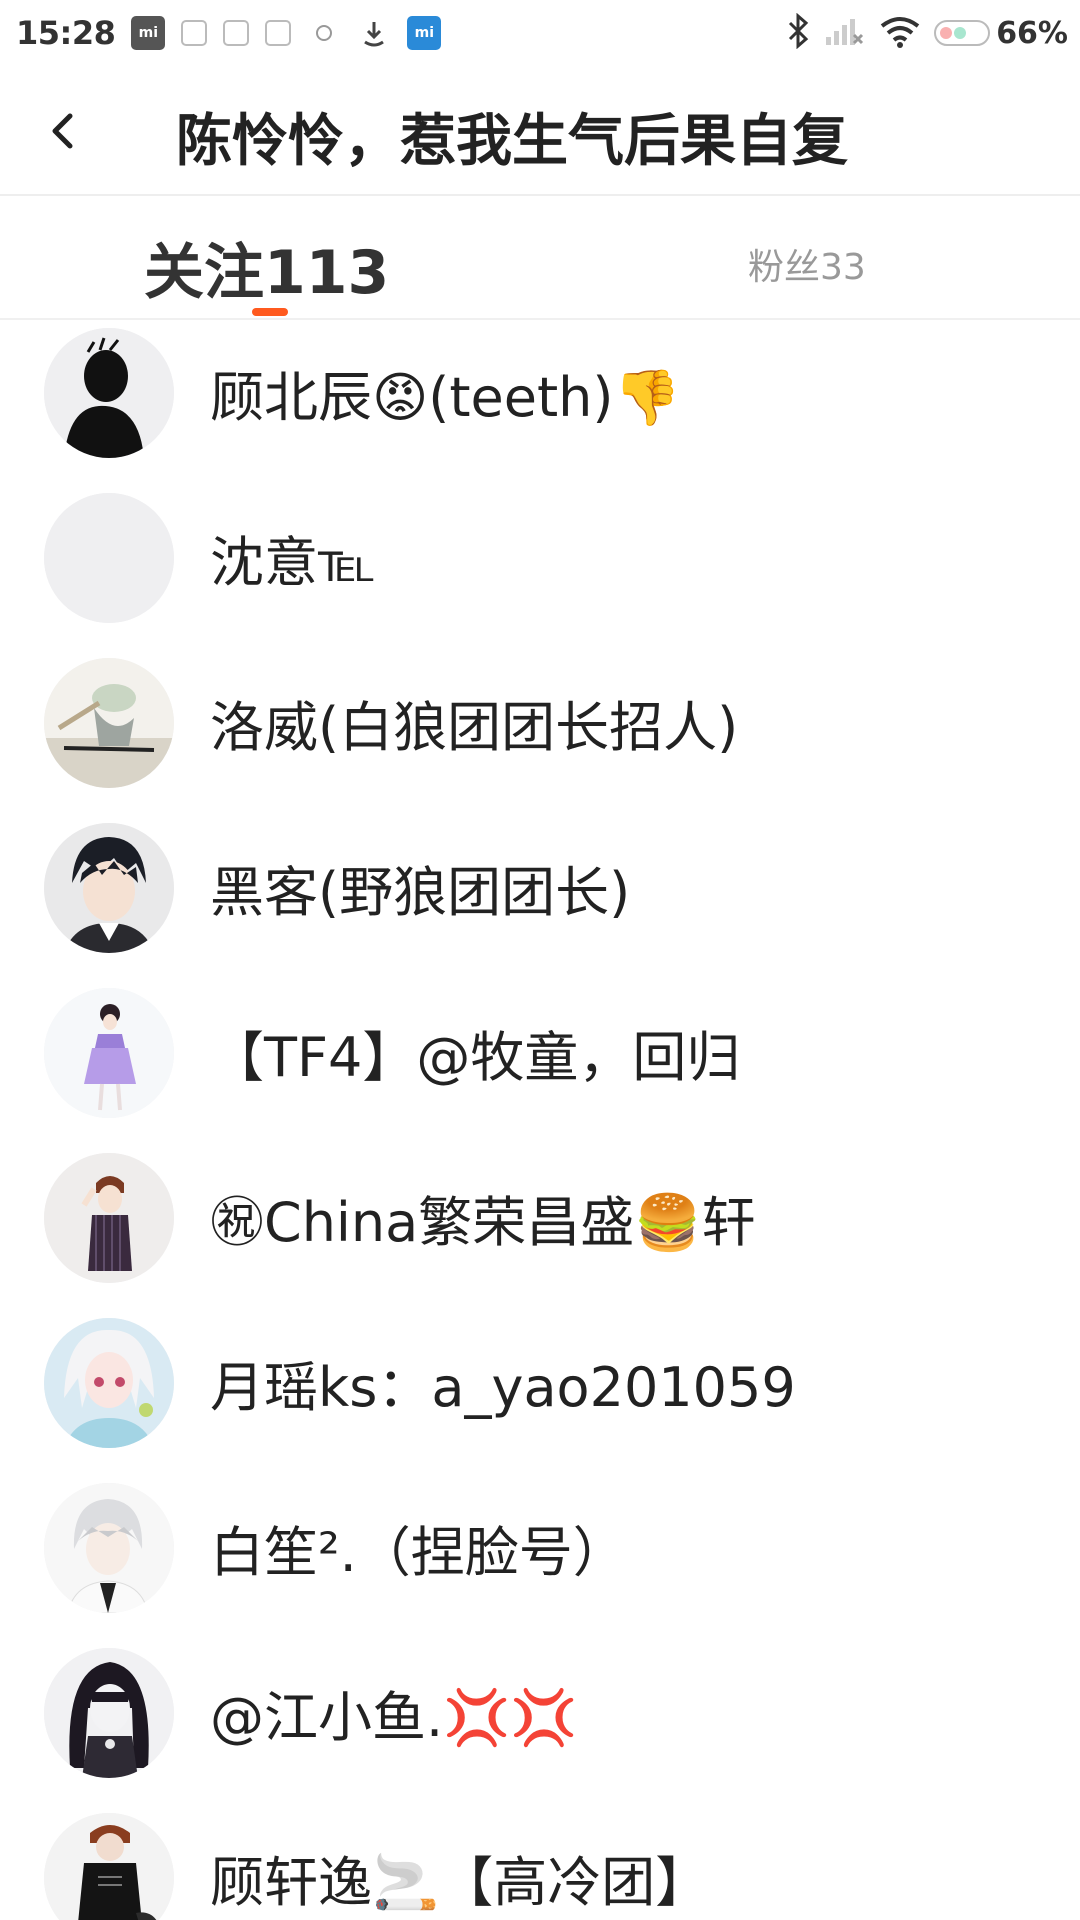  I want to click on user-name: 月瑶ks：a_yao201059, so click(503, 1387).